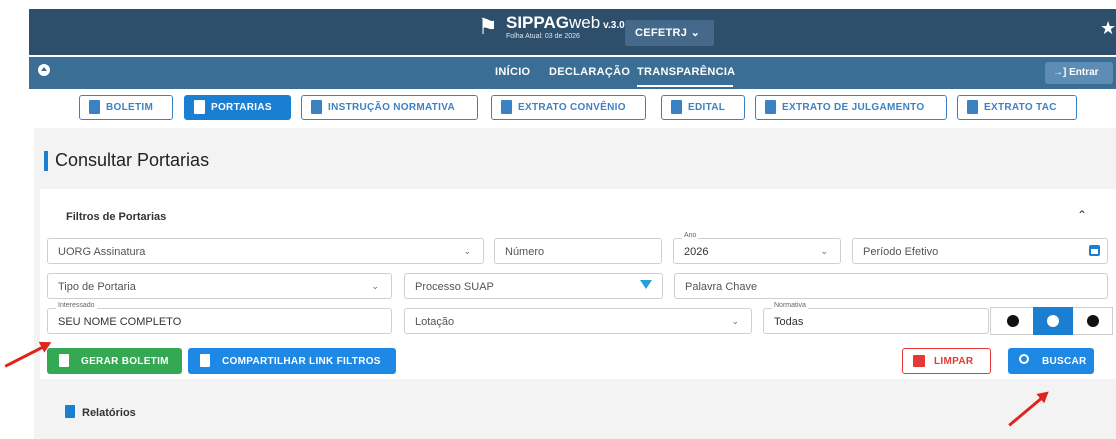 The image size is (1116, 439). I want to click on collapse-icon, so click(44, 70).